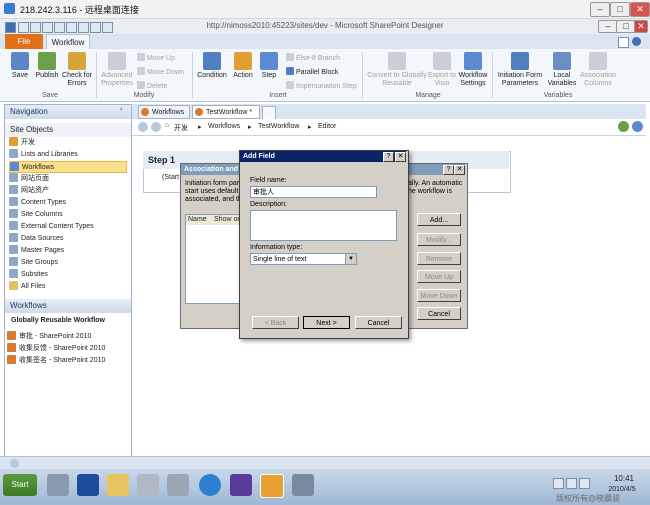 This screenshot has height=505, width=650. What do you see at coordinates (68, 263) in the screenshot?
I see `nav-item-site-groups: Site Groups` at bounding box center [68, 263].